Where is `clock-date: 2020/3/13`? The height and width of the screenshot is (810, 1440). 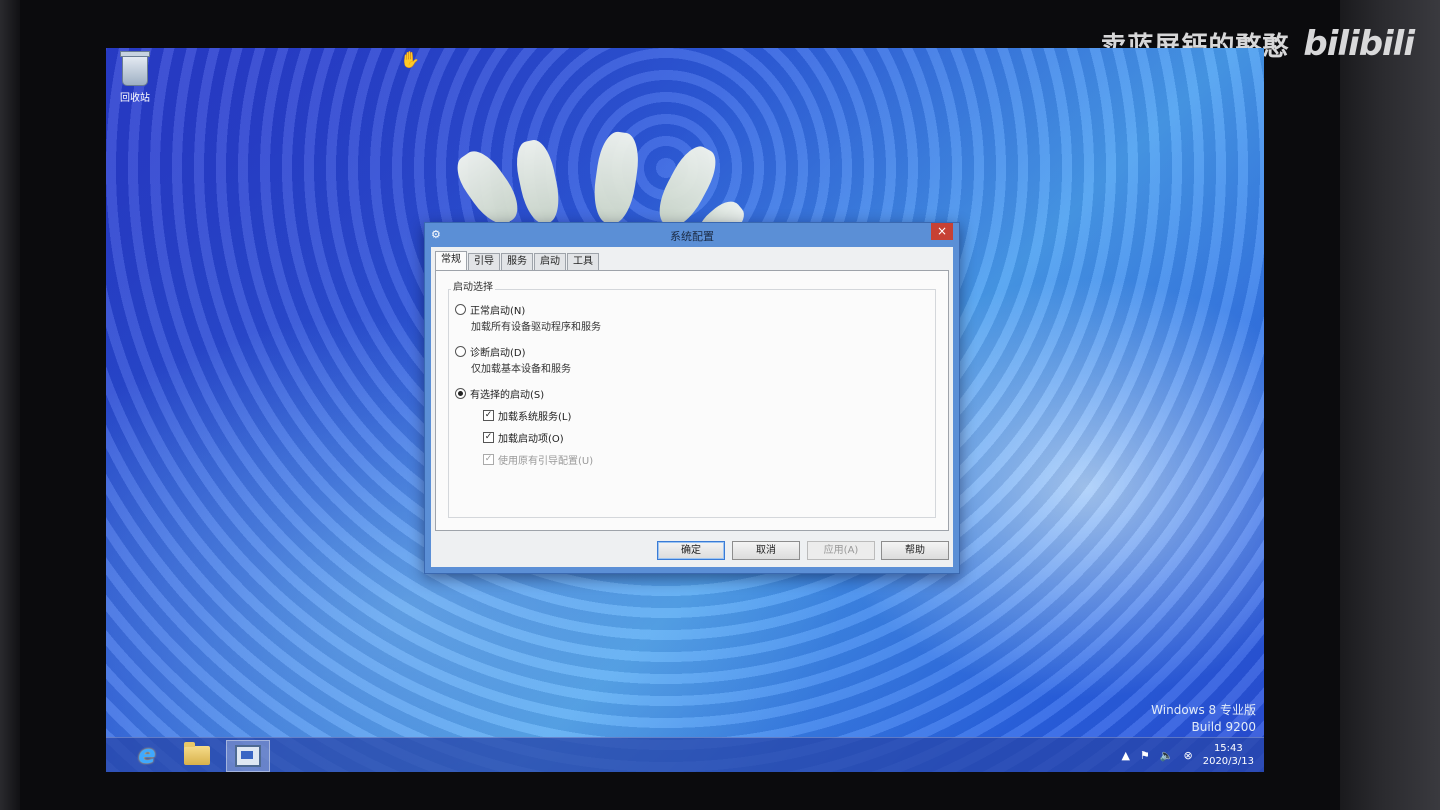 clock-date: 2020/3/13 is located at coordinates (1228, 761).